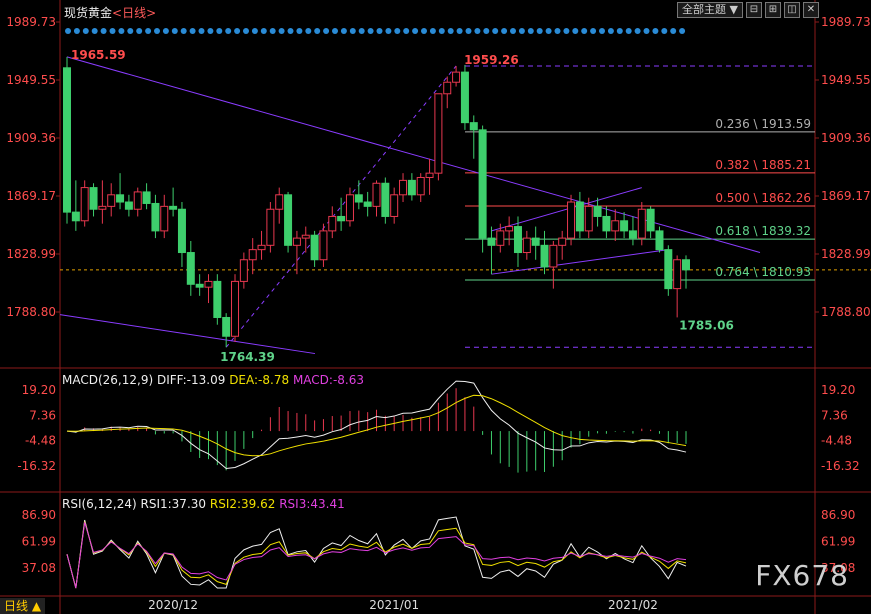 This screenshot has width=871, height=614. What do you see at coordinates (704, 9) in the screenshot?
I see `theme-select-label: 全部主题` at bounding box center [704, 9].